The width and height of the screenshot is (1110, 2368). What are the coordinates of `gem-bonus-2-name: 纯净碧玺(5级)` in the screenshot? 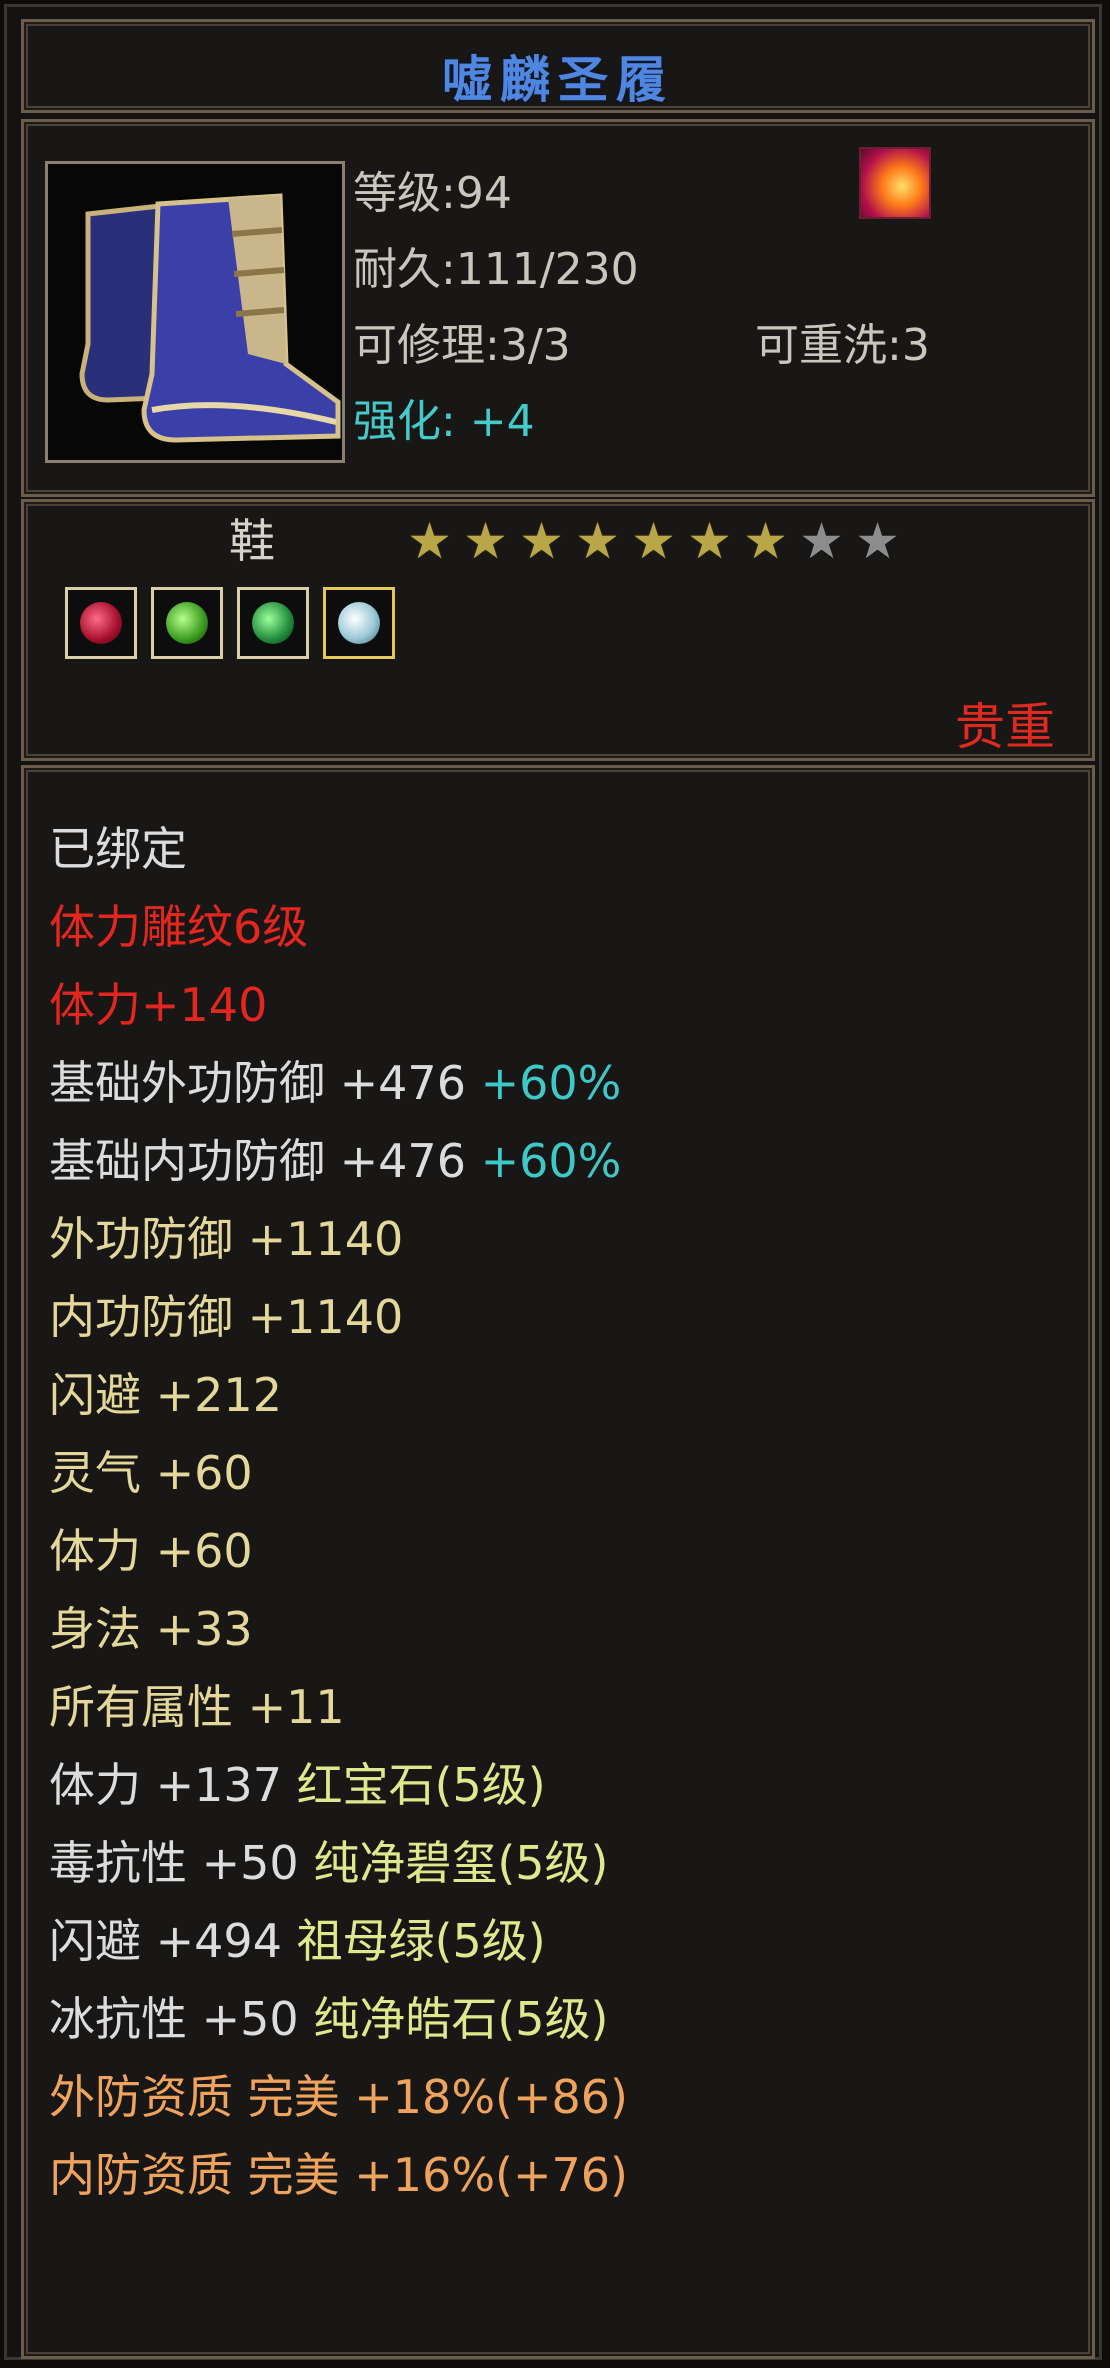 It's located at (461, 1863).